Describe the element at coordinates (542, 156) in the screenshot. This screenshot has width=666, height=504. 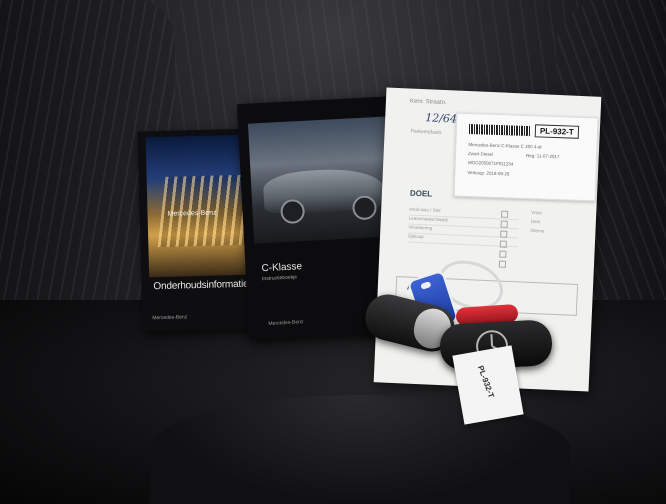
I see `sticker-reg-date: Reg: 11-07-2017` at that location.